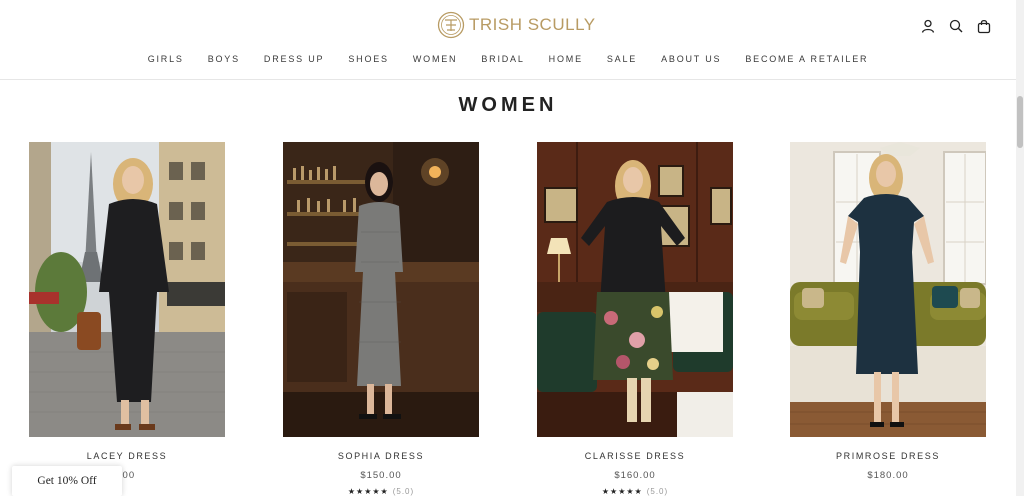  I want to click on nav-home: HOME, so click(566, 59).